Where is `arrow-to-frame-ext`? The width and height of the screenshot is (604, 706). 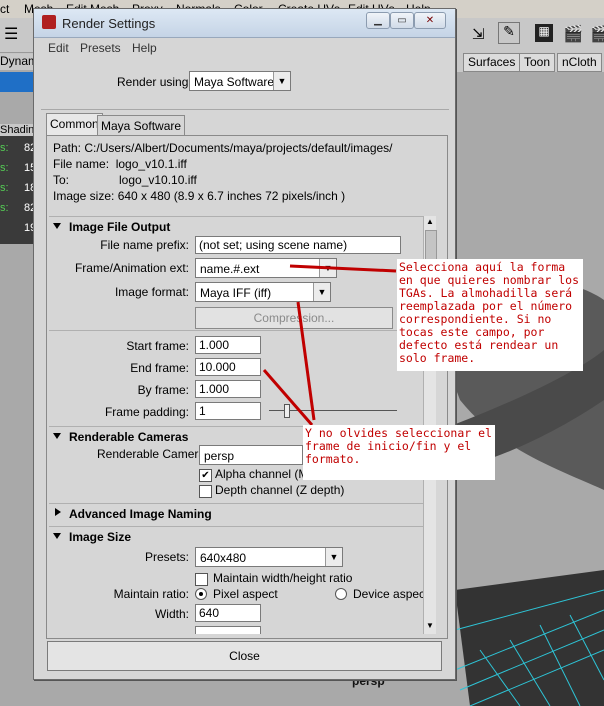 arrow-to-frame-ext is located at coordinates (343, 268).